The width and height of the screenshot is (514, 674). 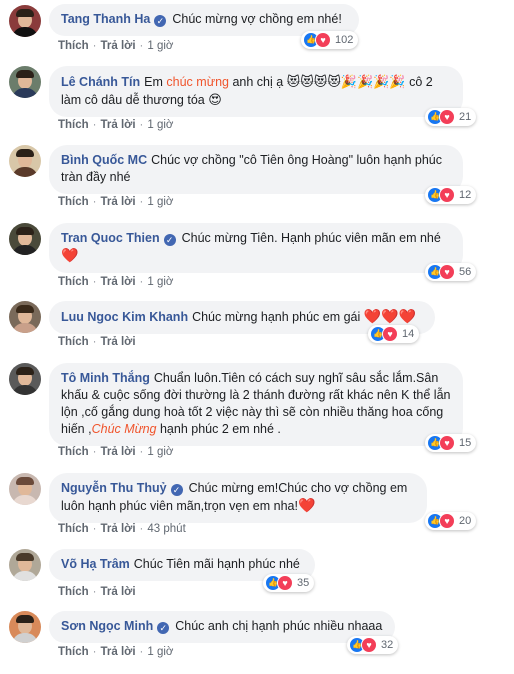 What do you see at coordinates (110, 238) in the screenshot?
I see `commenter-name: Tran Quoc Thien` at bounding box center [110, 238].